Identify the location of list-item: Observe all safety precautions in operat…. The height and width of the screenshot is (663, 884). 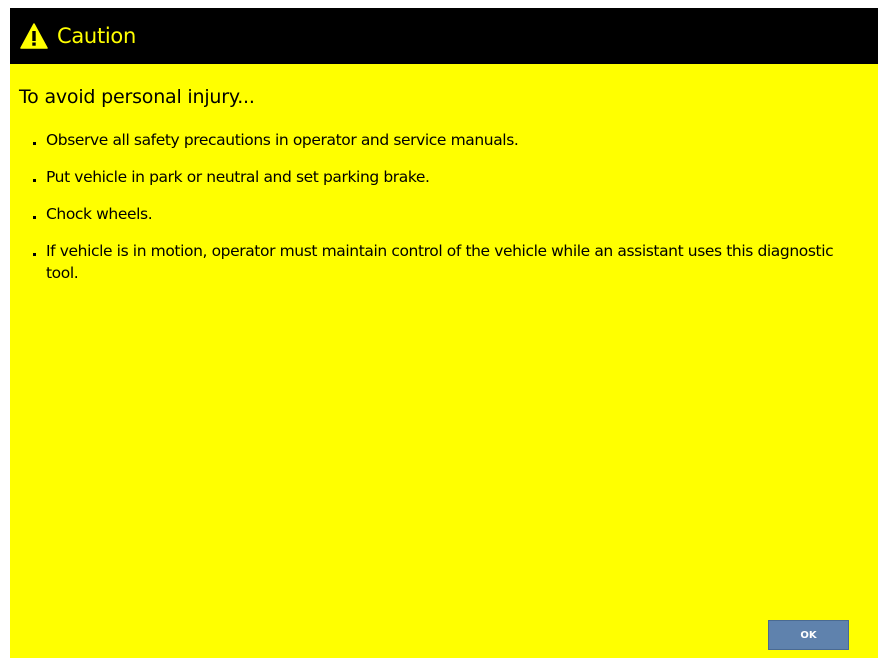
(442, 140).